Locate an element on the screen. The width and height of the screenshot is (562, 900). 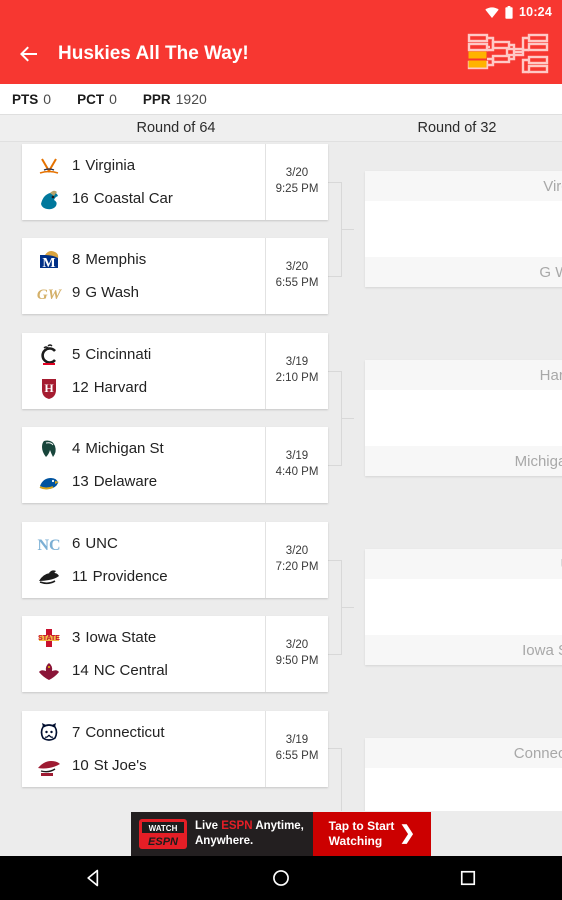
advance-card: Virginia G Wash is located at coordinates (463, 229).